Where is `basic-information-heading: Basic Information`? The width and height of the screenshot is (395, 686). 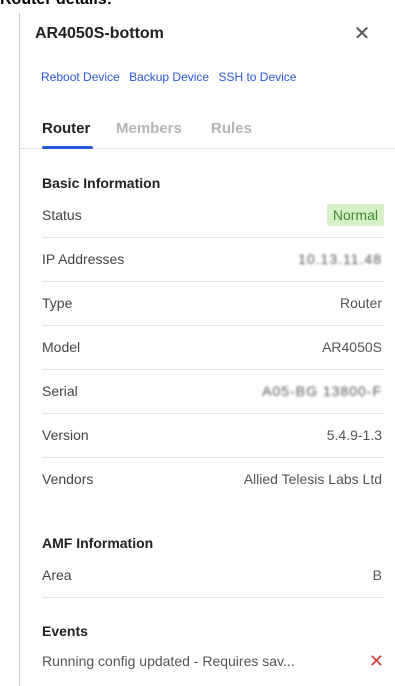
basic-information-heading: Basic Information is located at coordinates (101, 183).